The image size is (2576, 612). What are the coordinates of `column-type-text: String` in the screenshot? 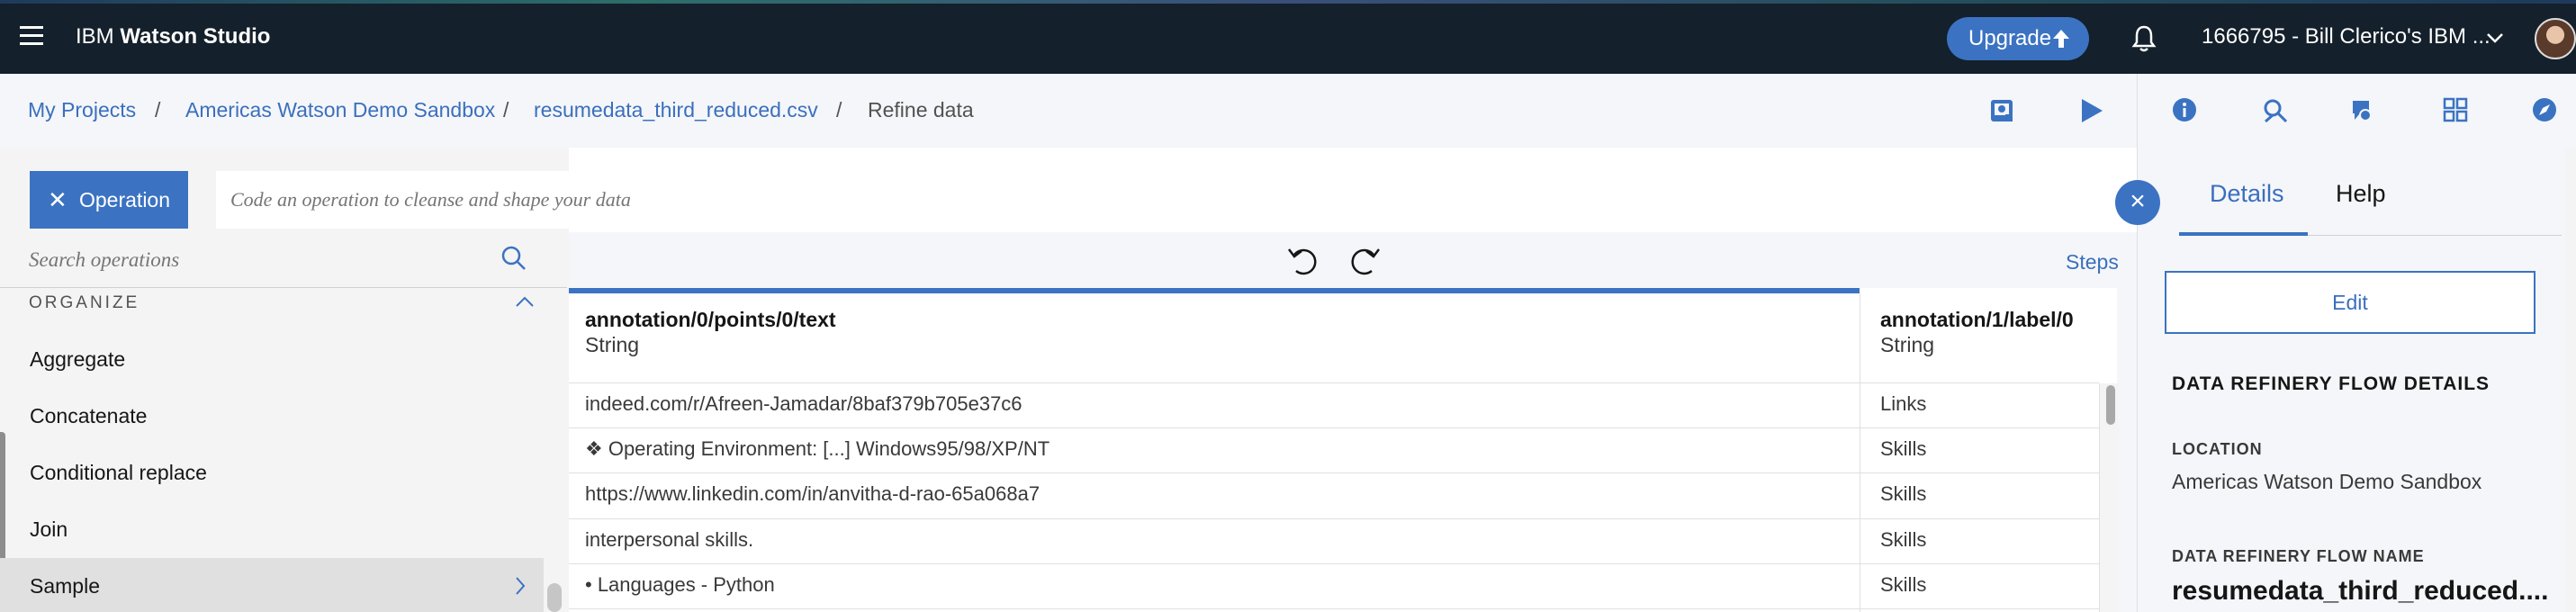 It's located at (612, 344).